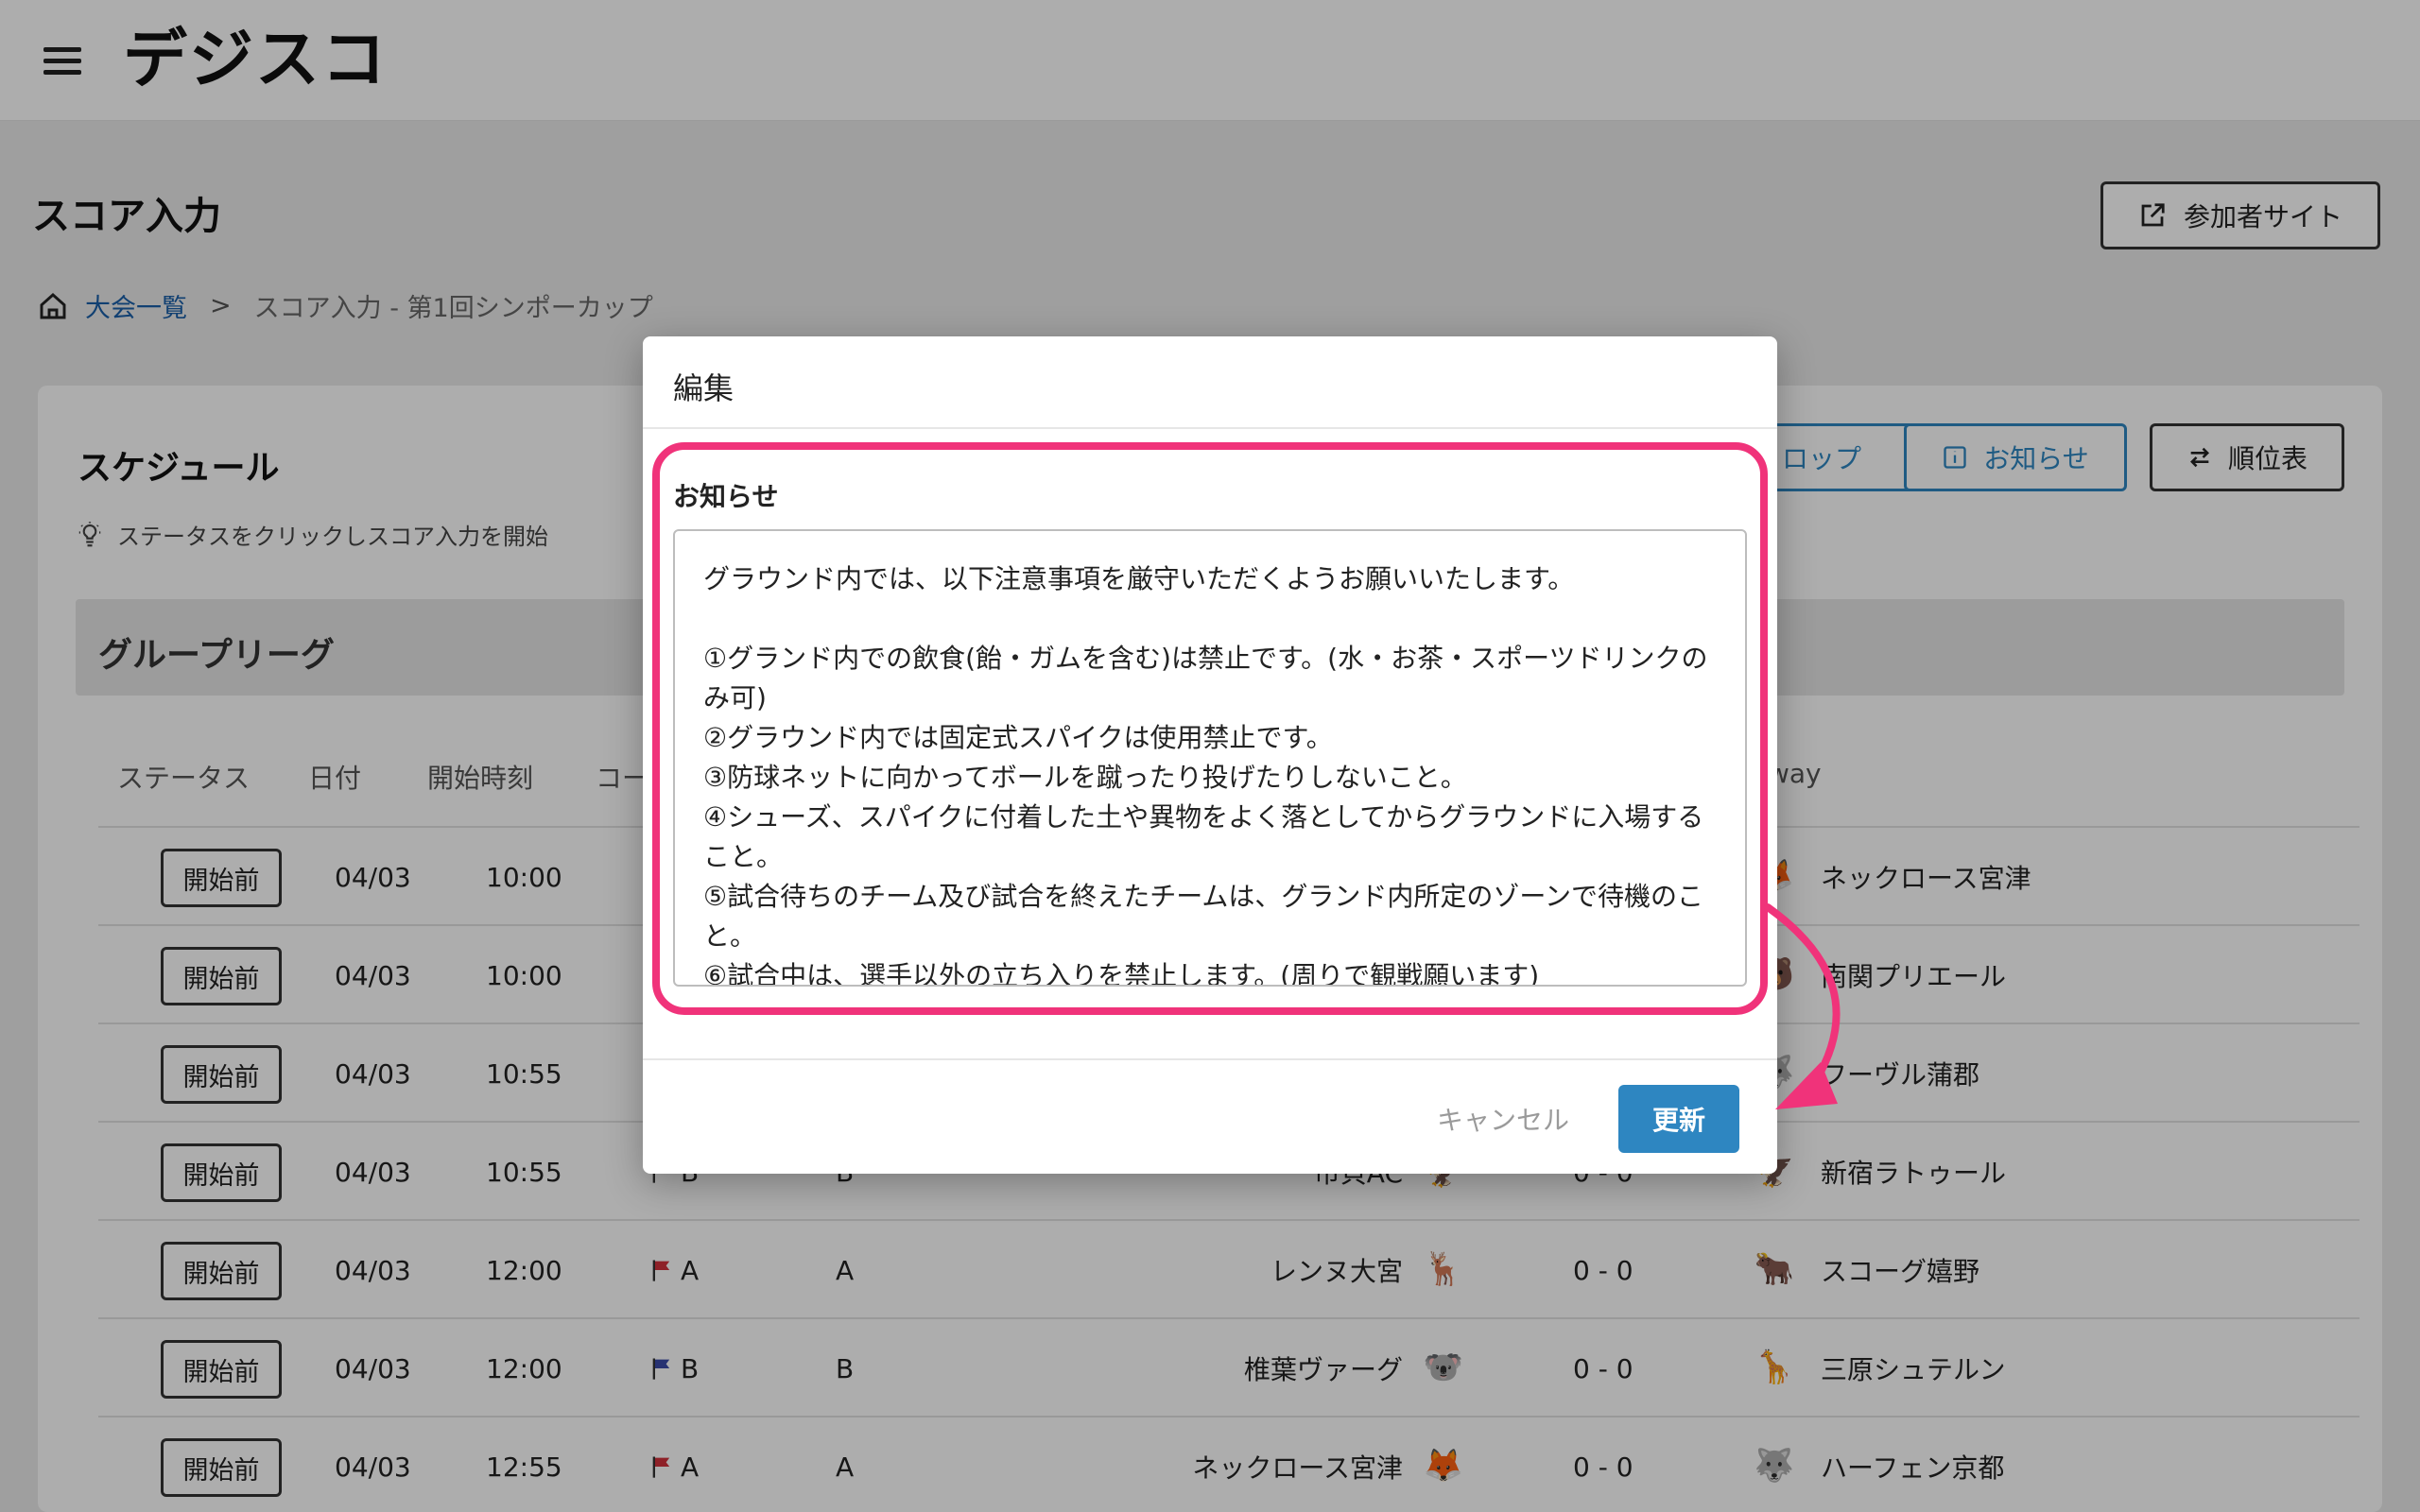 This screenshot has height=1512, width=2420. Describe the element at coordinates (1503, 1119) in the screenshot. I see `cancel-button: キャンセル` at that location.